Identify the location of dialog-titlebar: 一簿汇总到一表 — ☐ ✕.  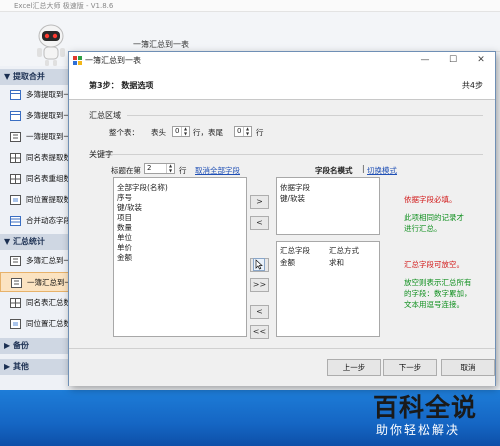
(282, 60).